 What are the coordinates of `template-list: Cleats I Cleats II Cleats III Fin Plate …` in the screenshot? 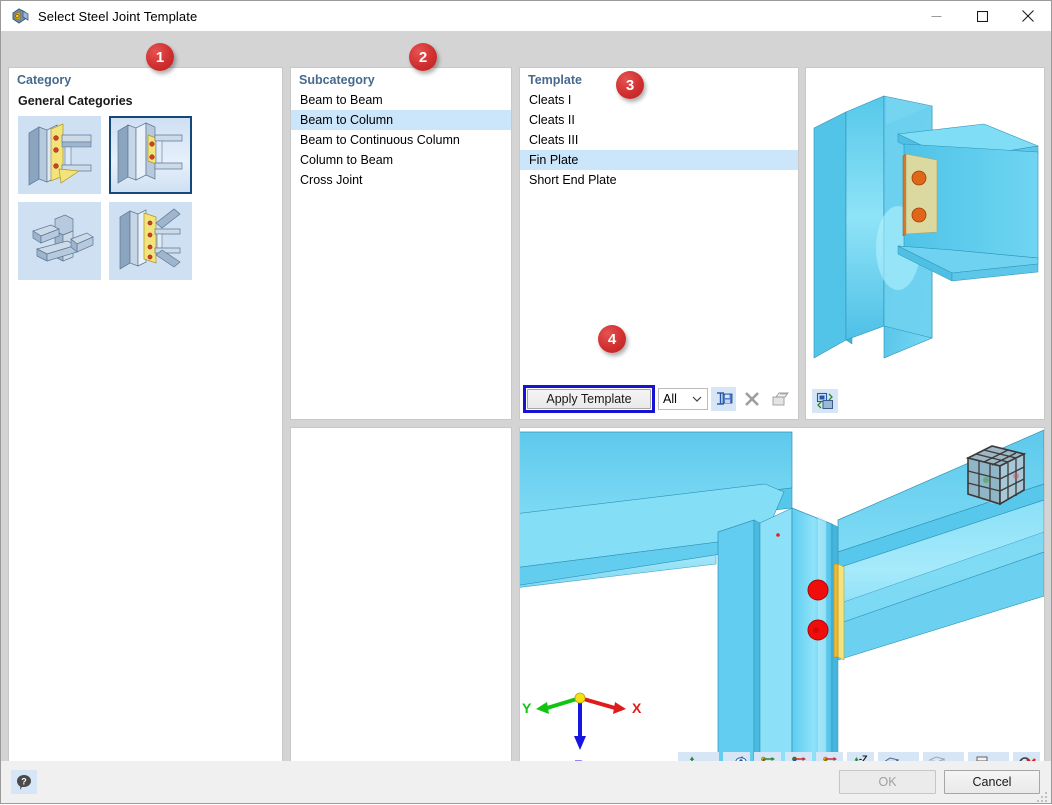 It's located at (659, 140).